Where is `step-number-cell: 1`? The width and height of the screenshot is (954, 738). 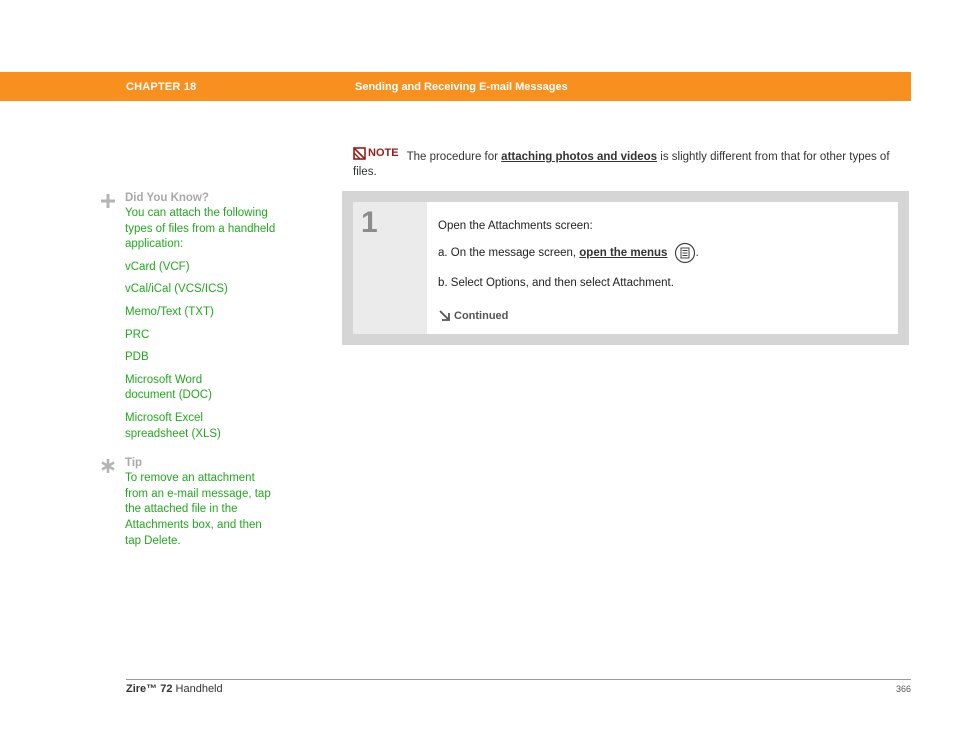
step-number-cell: 1 is located at coordinates (390, 268).